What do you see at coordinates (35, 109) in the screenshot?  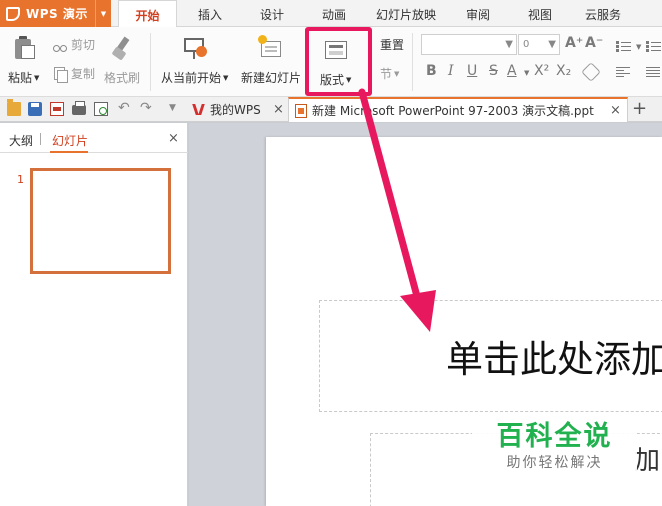 I see `save-icon` at bounding box center [35, 109].